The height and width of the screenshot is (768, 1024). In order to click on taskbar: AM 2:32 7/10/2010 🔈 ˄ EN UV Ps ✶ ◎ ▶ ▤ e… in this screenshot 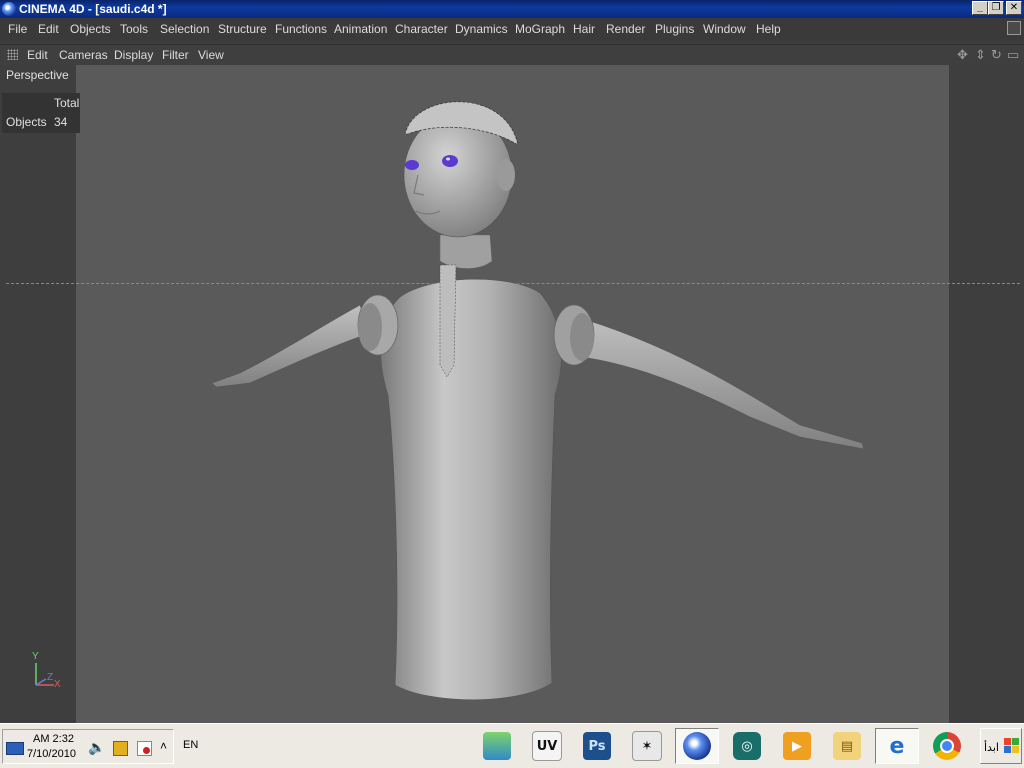, I will do `click(512, 745)`.